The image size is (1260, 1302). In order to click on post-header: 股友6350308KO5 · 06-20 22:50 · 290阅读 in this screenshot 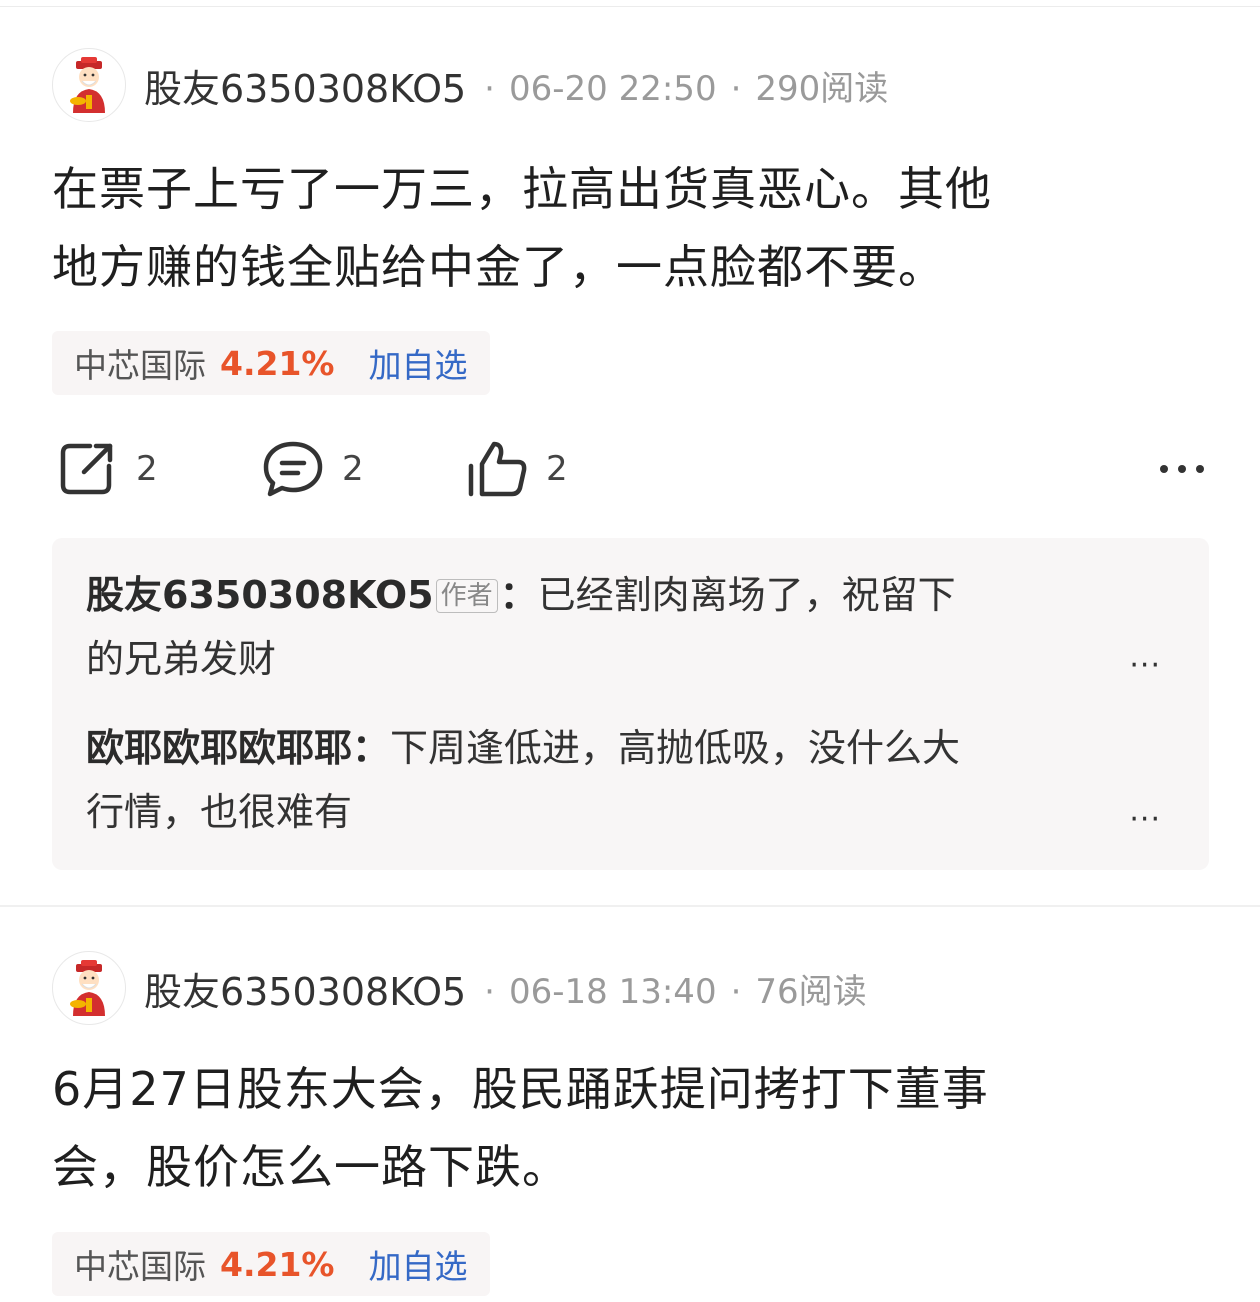, I will do `click(470, 85)`.